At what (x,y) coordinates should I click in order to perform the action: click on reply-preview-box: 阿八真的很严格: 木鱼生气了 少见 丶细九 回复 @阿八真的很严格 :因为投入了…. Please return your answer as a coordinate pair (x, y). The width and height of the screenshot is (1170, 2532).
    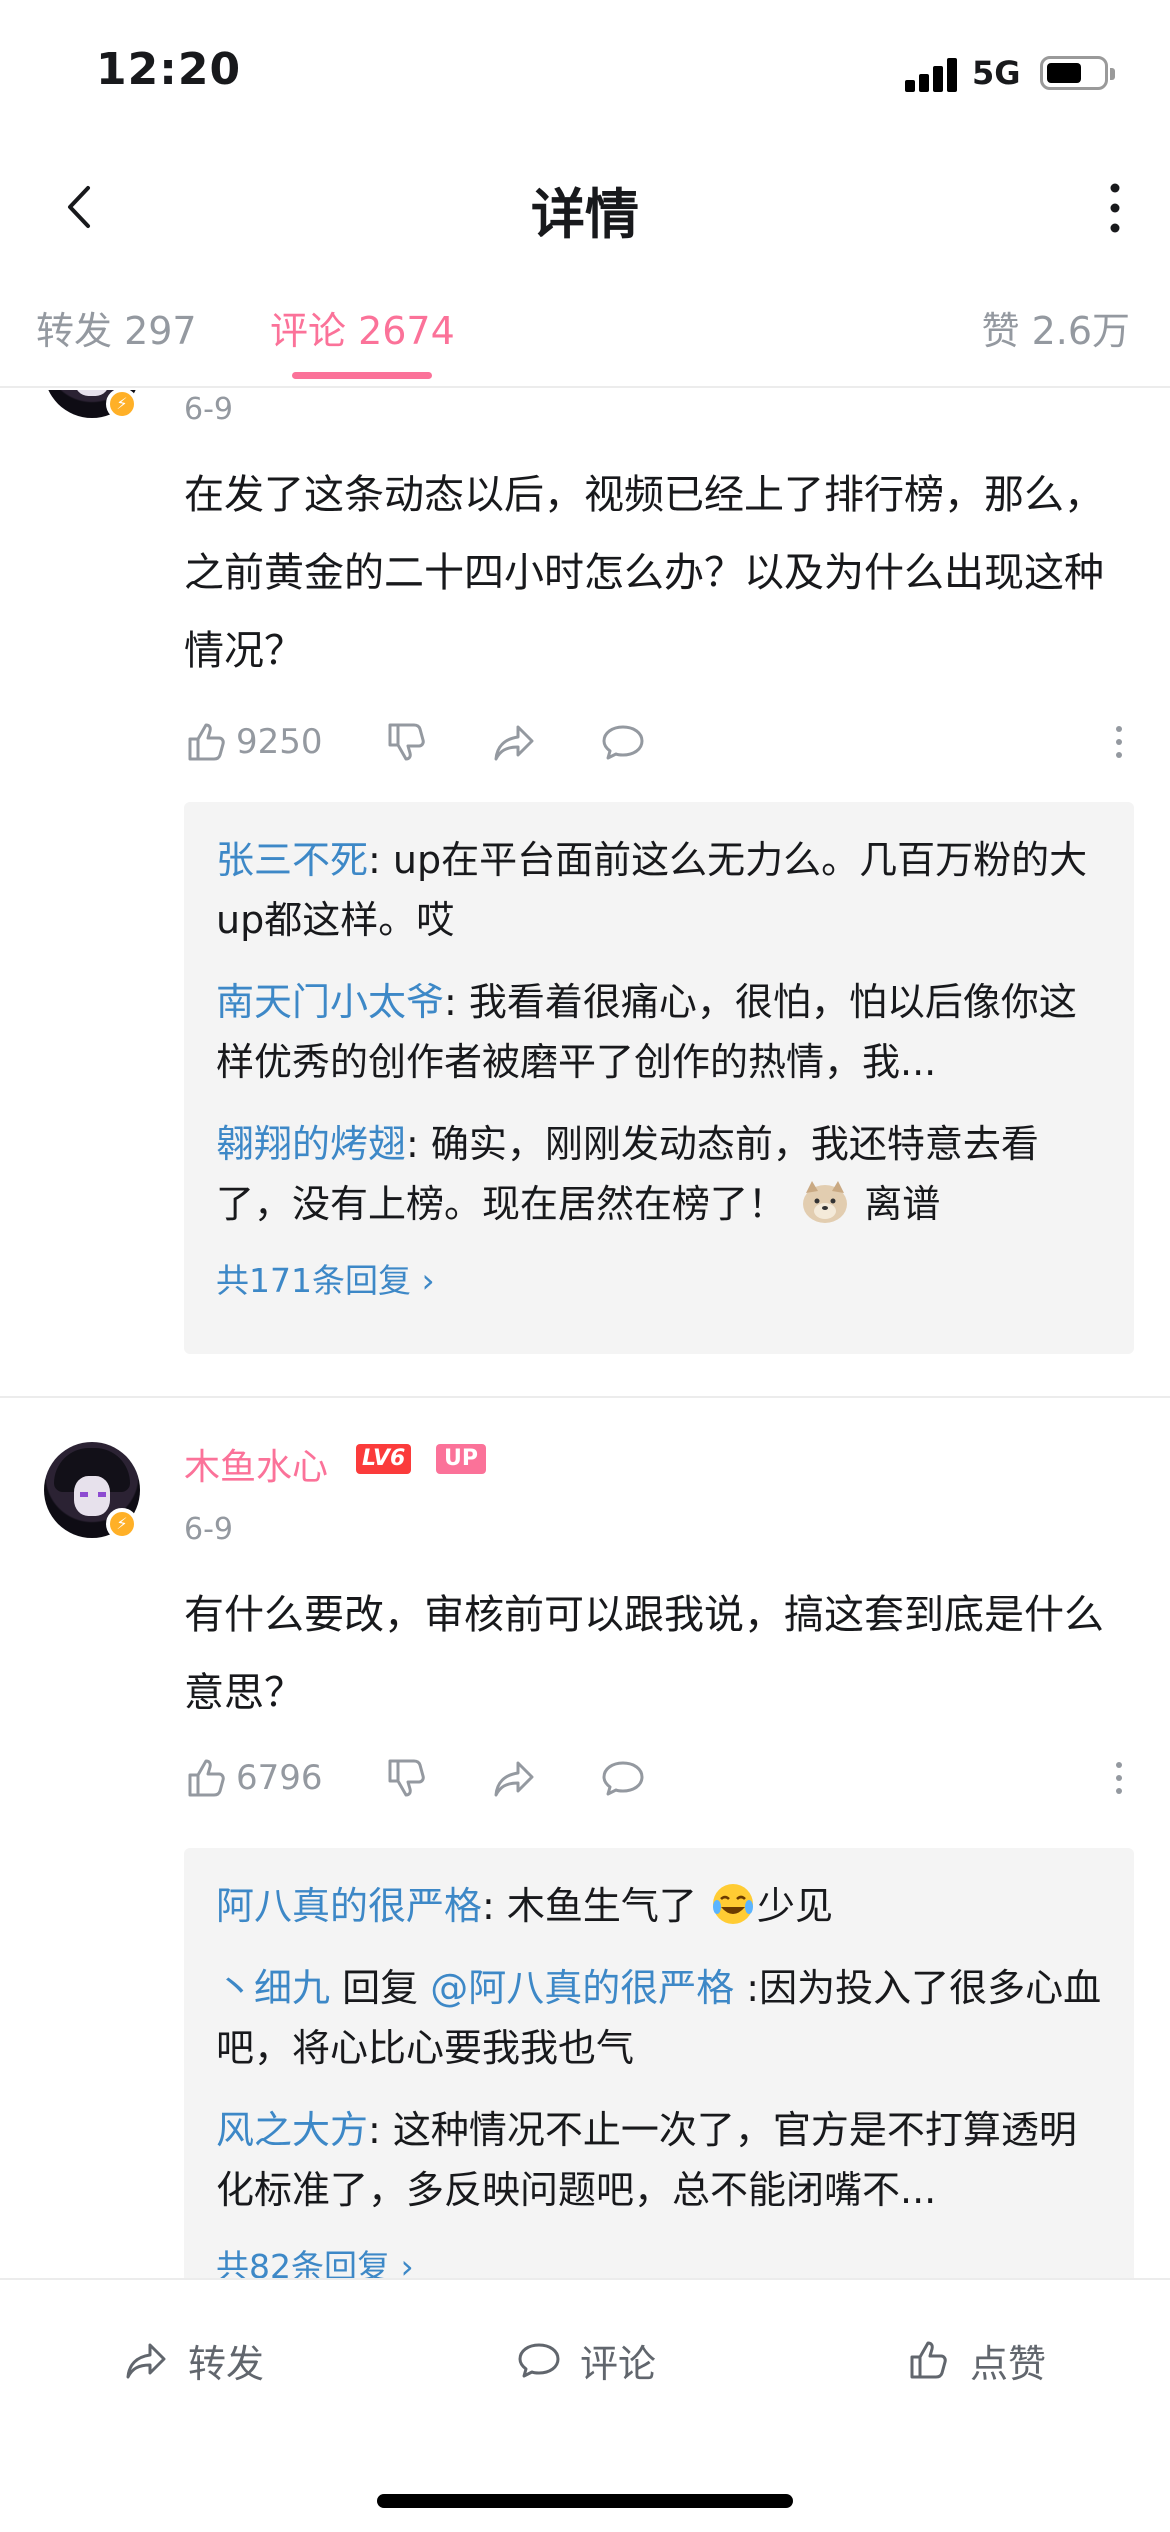
    Looking at the image, I should click on (659, 2063).